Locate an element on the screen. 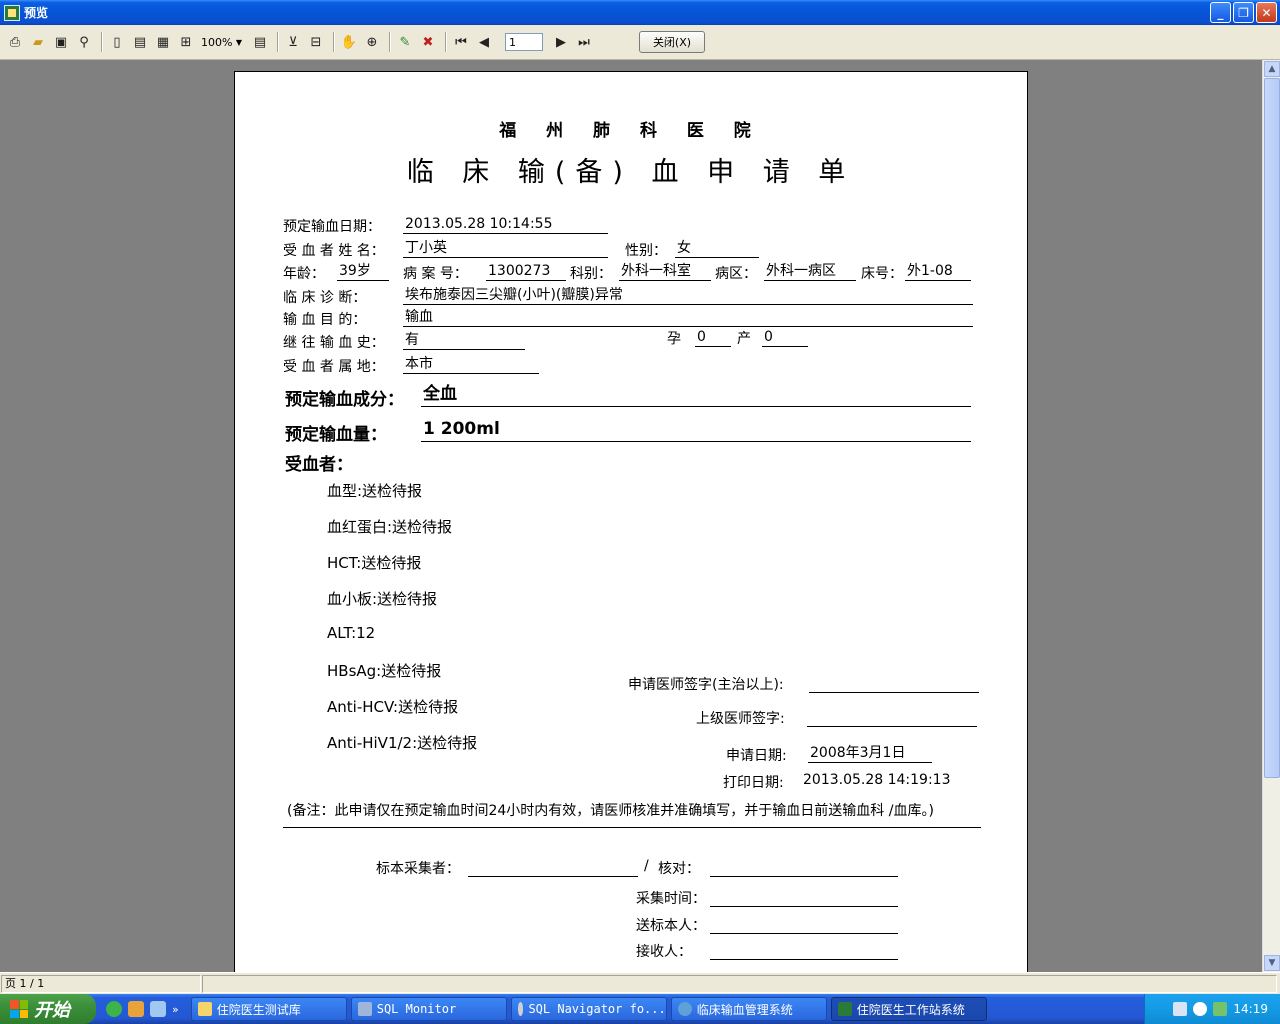 The image size is (1280, 1024). last-page-icon: ⏭ is located at coordinates (584, 42).